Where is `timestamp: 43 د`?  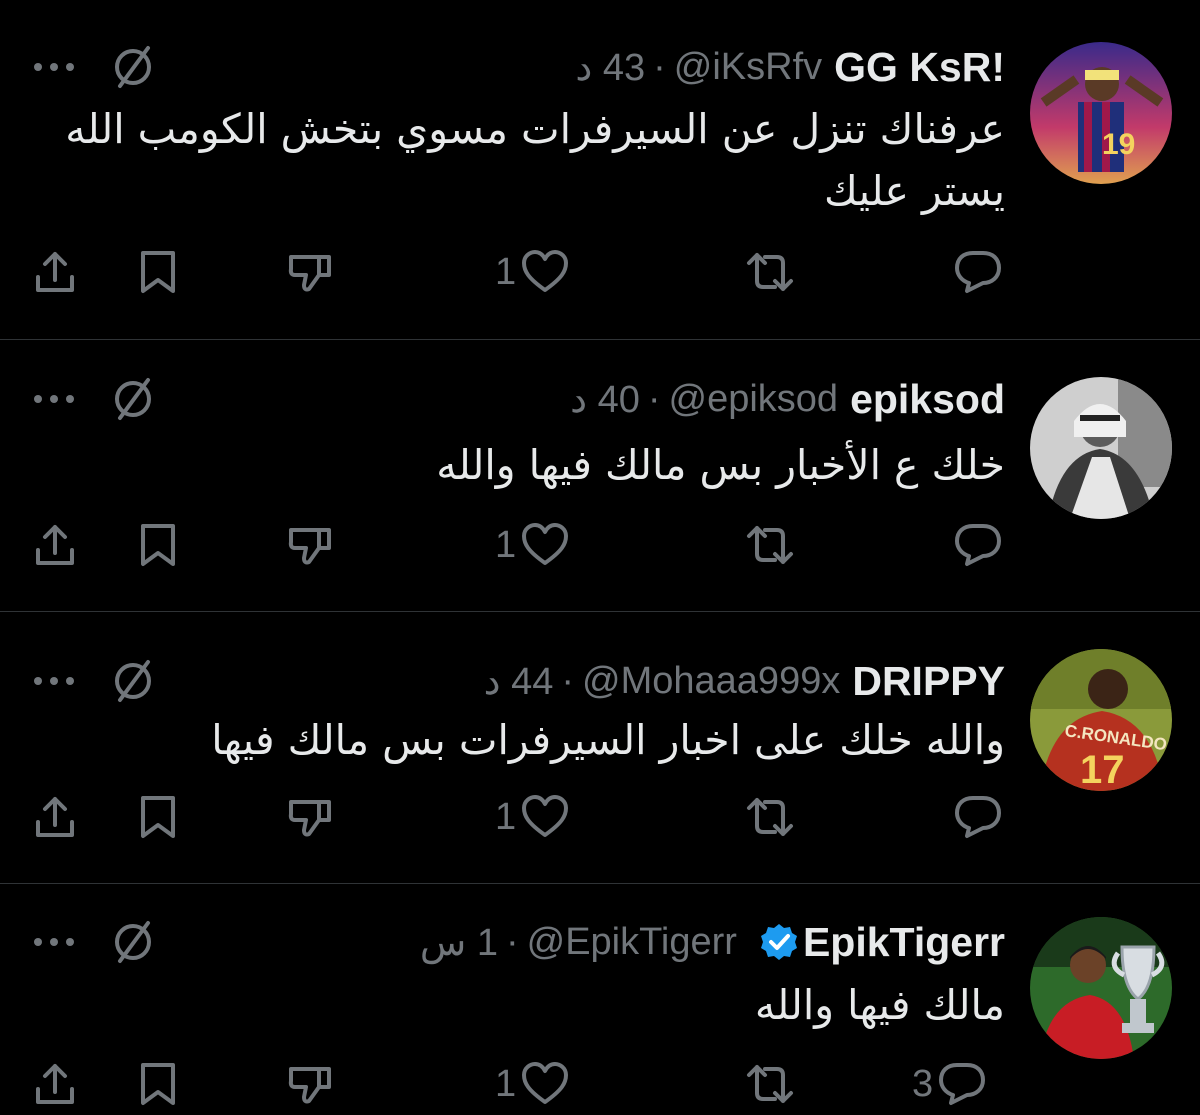 timestamp: 43 د is located at coordinates (610, 67).